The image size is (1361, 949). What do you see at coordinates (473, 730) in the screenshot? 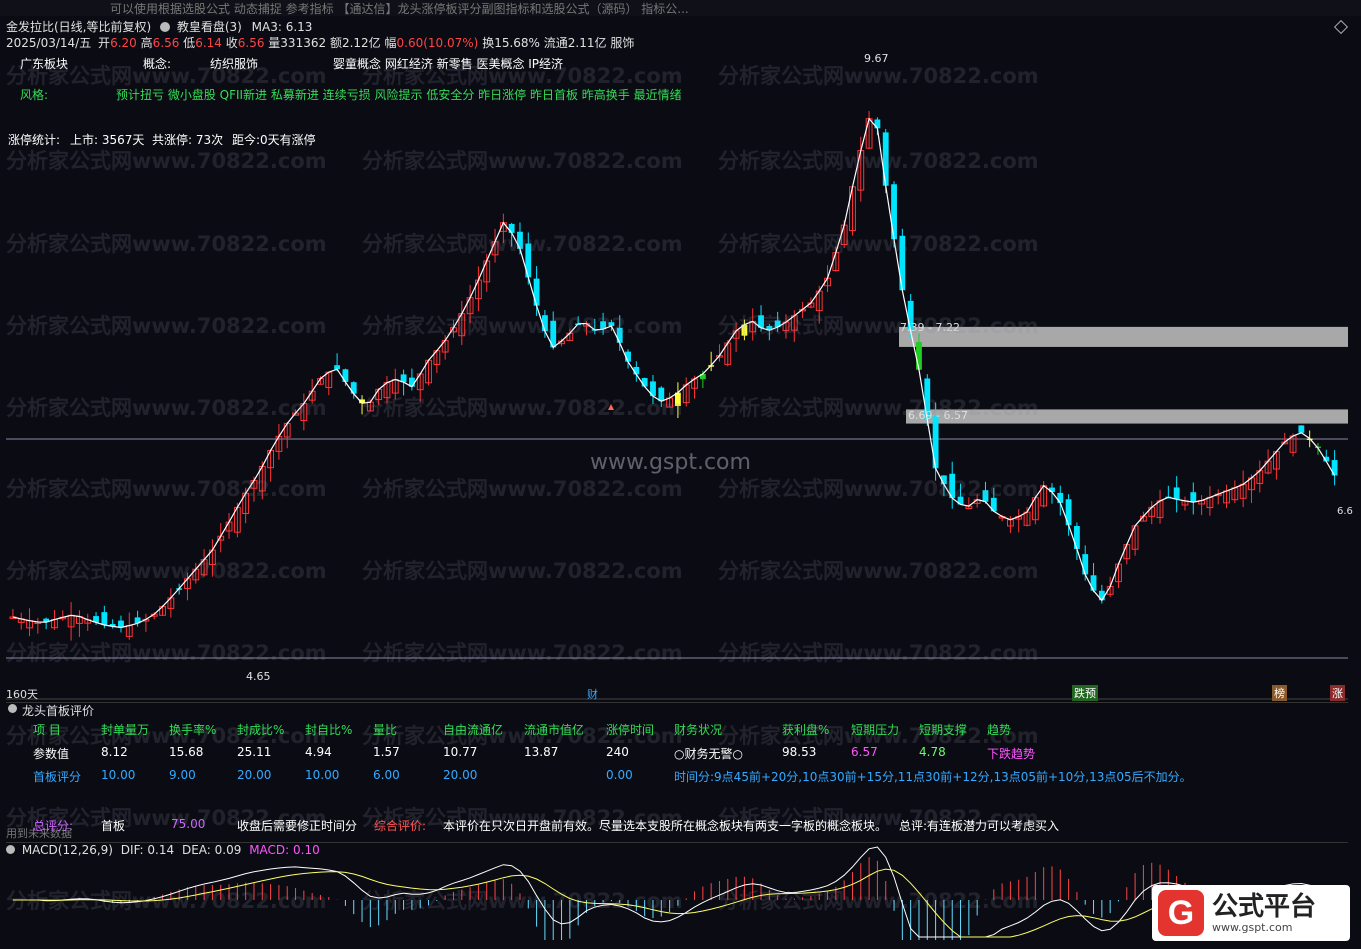
I see `panel-cell: 自由流通亿` at bounding box center [473, 730].